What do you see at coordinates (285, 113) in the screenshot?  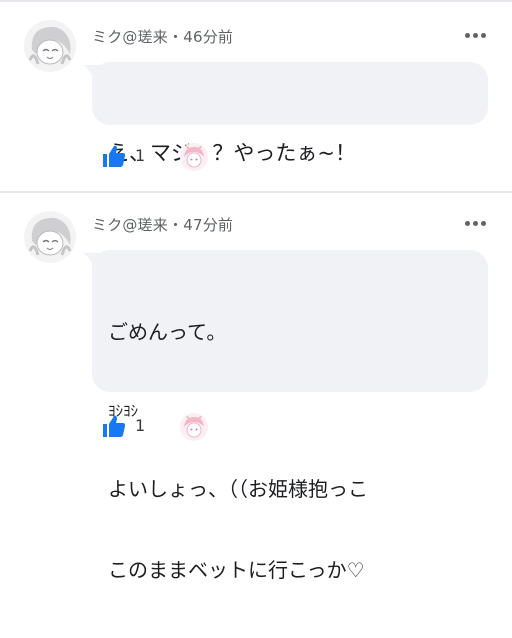 I see `comment-bubble: え、マジ、？やったぁ~！` at bounding box center [285, 113].